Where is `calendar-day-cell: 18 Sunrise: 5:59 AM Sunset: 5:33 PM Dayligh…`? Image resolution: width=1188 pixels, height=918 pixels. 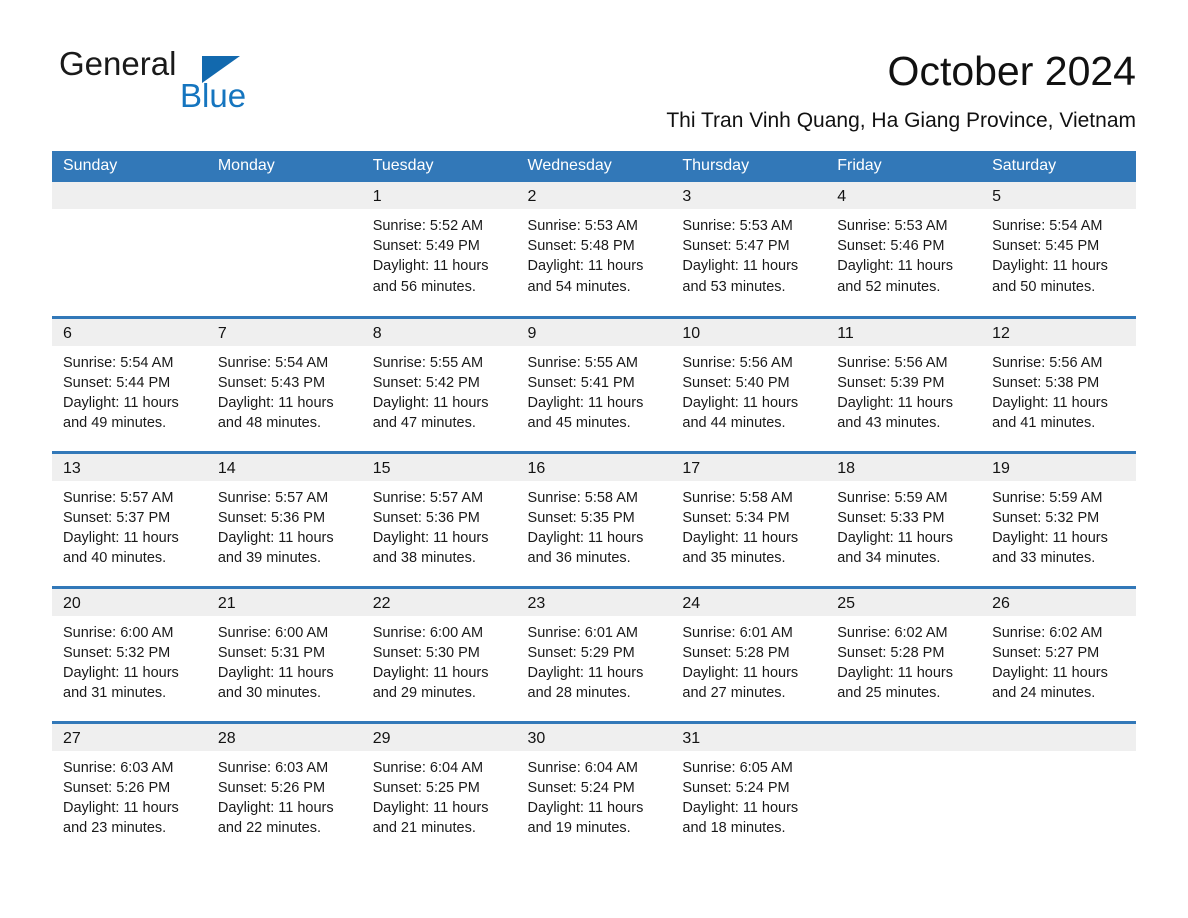 calendar-day-cell: 18 Sunrise: 5:59 AM Sunset: 5:33 PM Dayligh… is located at coordinates (904, 518).